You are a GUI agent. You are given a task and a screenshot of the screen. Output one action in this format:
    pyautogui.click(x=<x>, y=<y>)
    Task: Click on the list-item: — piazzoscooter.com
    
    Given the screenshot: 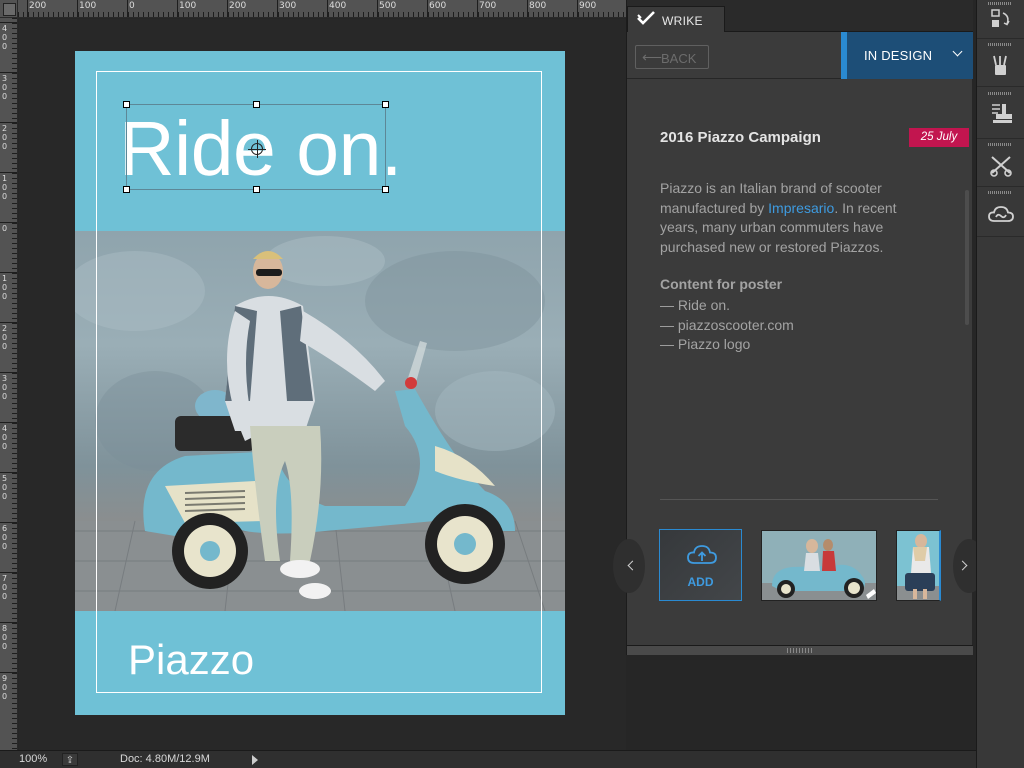 What is the action you would take?
    pyautogui.click(x=727, y=324)
    